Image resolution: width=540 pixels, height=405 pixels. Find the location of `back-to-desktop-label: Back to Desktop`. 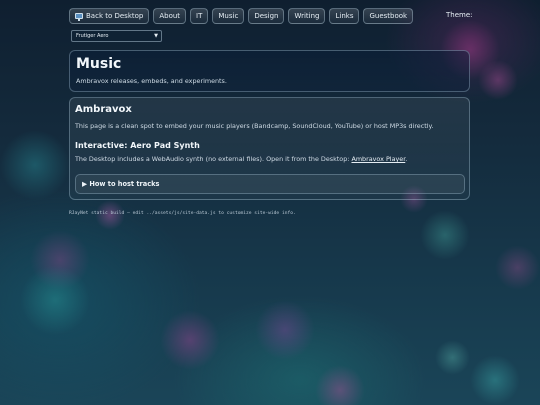

back-to-desktop-label: Back to Desktop is located at coordinates (115, 16).